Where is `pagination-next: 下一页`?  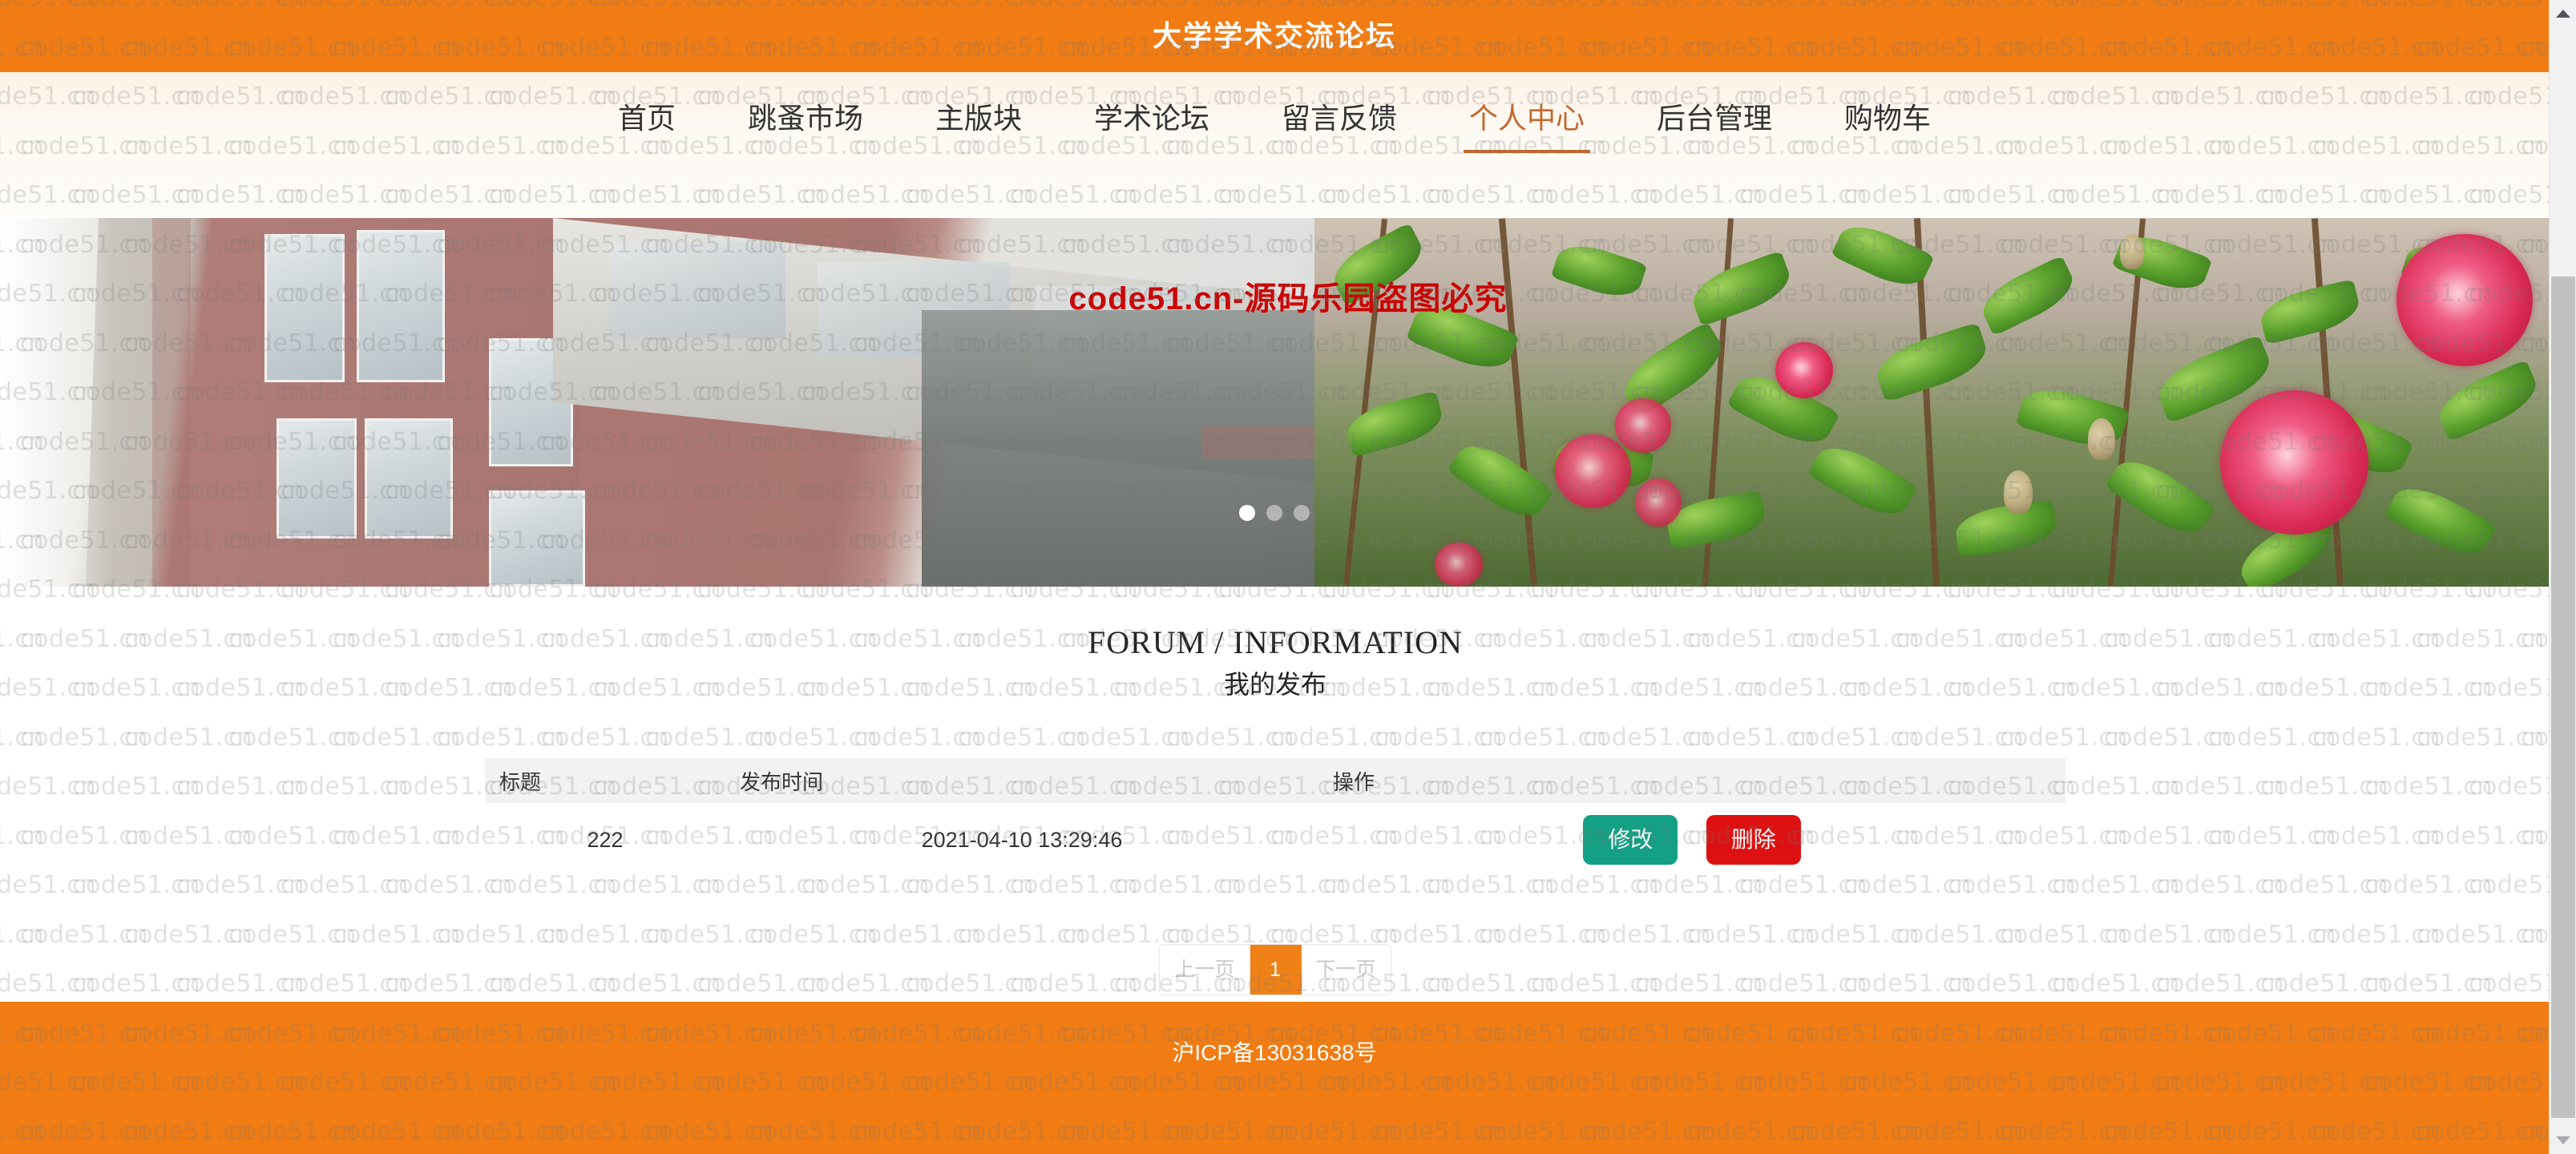
pagination-next: 下一页 is located at coordinates (1346, 970).